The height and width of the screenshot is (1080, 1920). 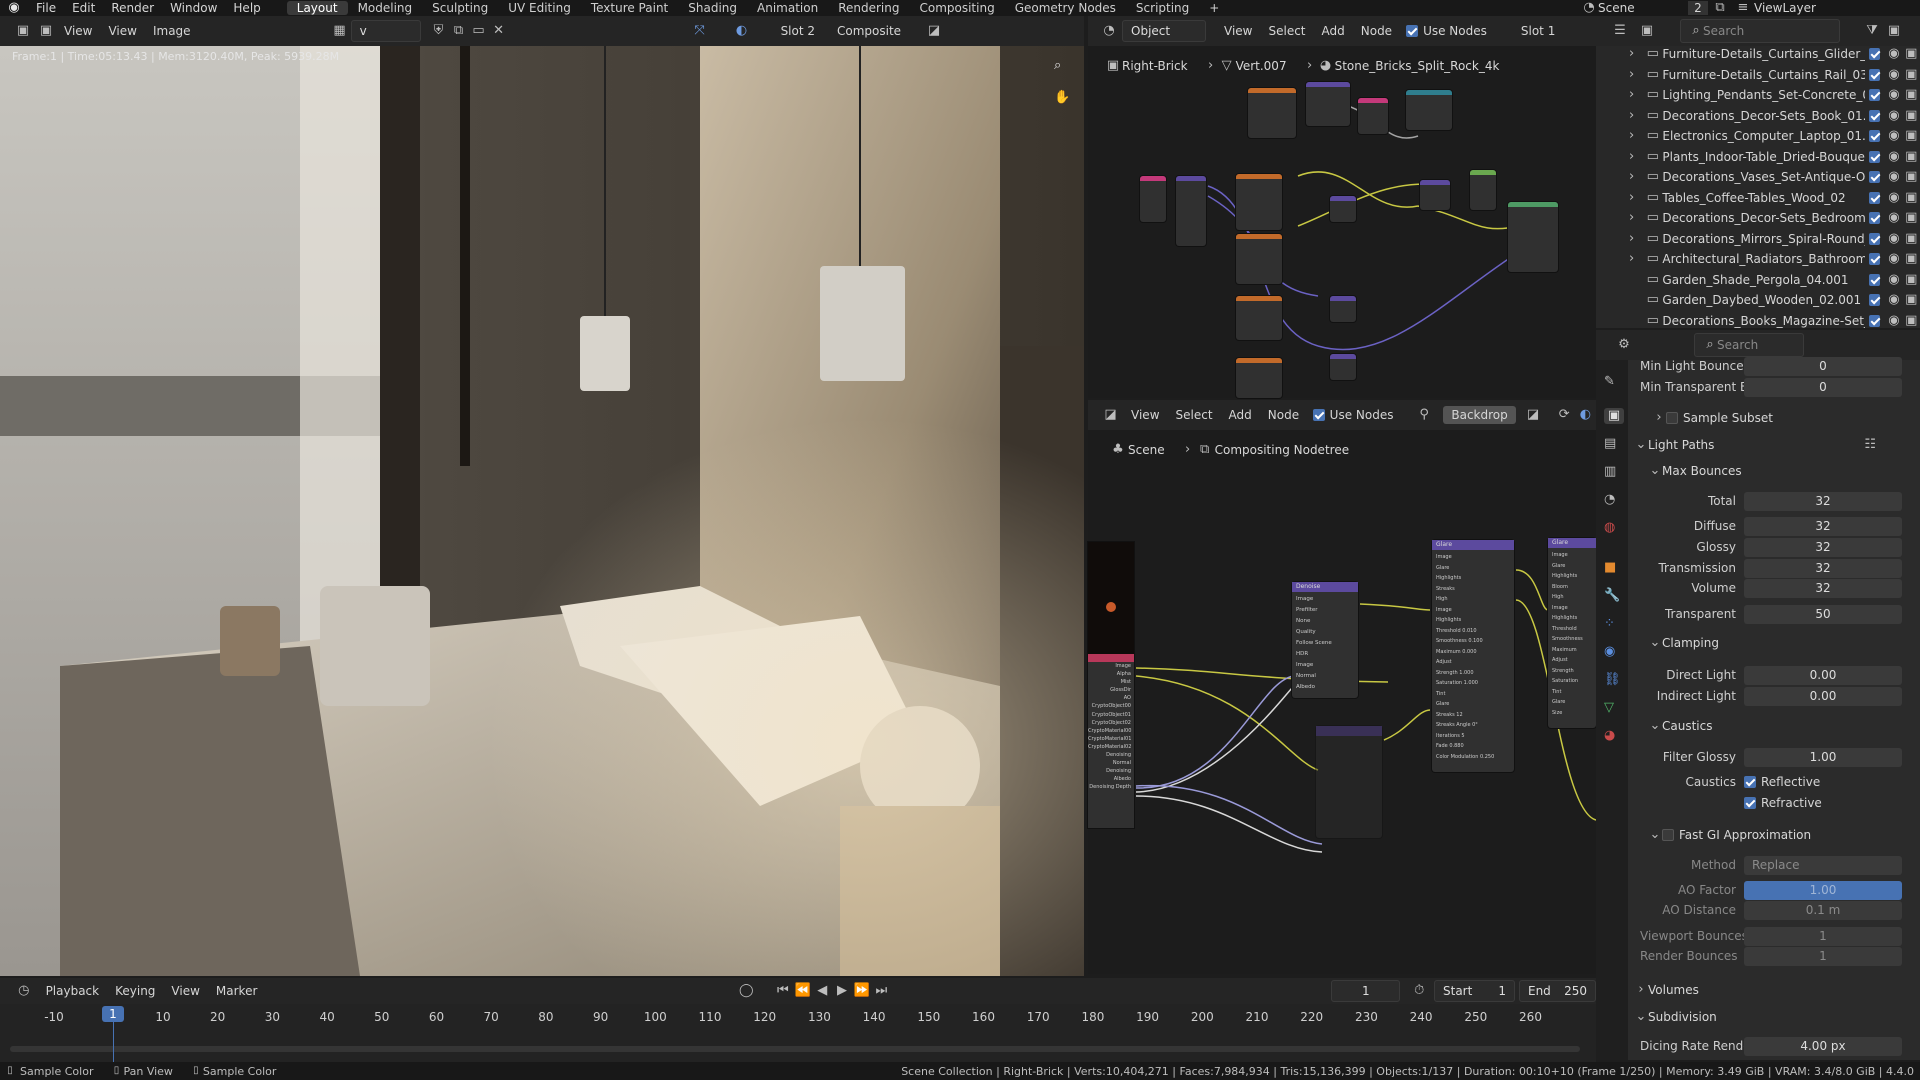 What do you see at coordinates (1065, 8) in the screenshot?
I see `workspace-tab-geometry-nodes: Geometry Nodes` at bounding box center [1065, 8].